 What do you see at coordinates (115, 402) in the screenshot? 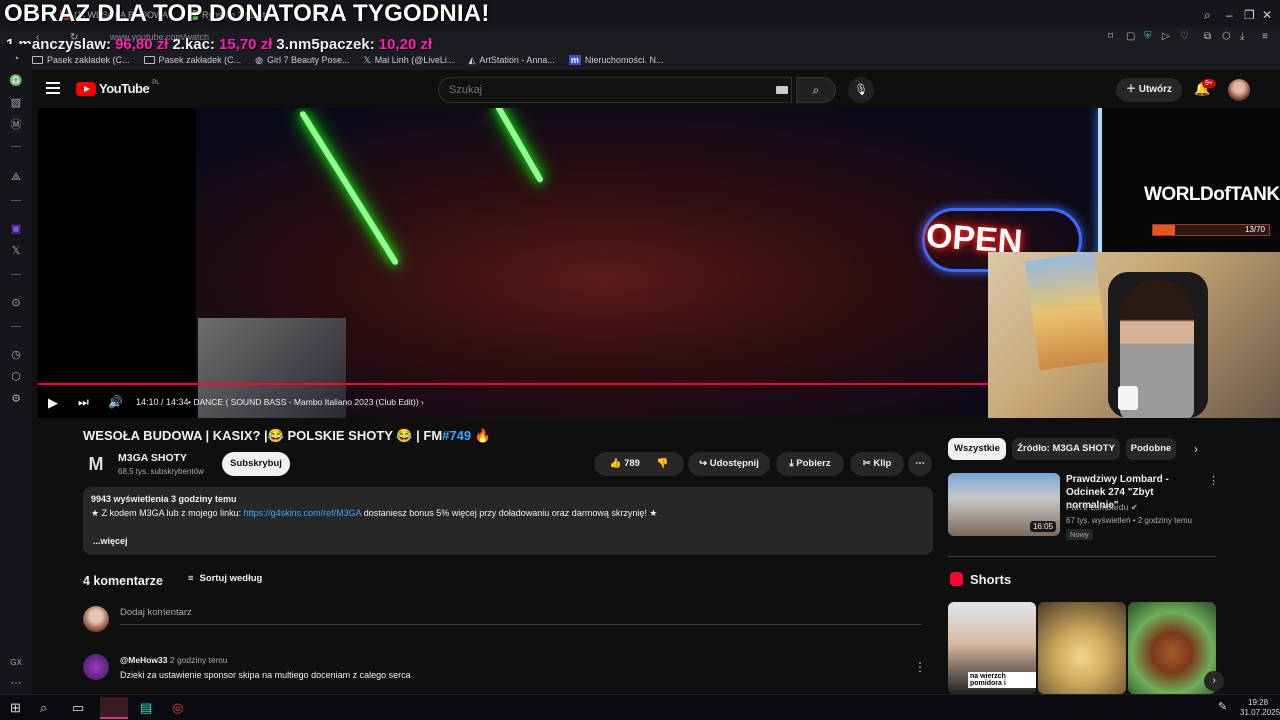
I see `volume-icon: 🔊` at bounding box center [115, 402].